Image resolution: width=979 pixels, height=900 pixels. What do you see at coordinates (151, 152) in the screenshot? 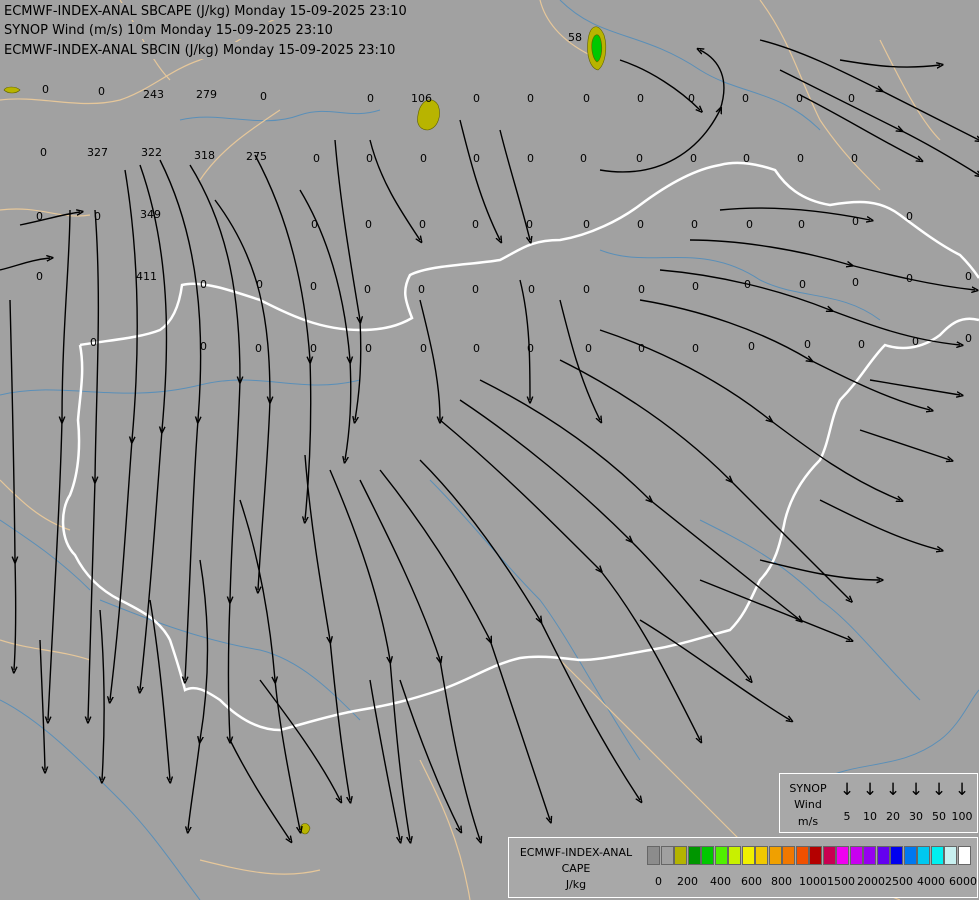
I see `cin-value-label: 322` at bounding box center [151, 152].